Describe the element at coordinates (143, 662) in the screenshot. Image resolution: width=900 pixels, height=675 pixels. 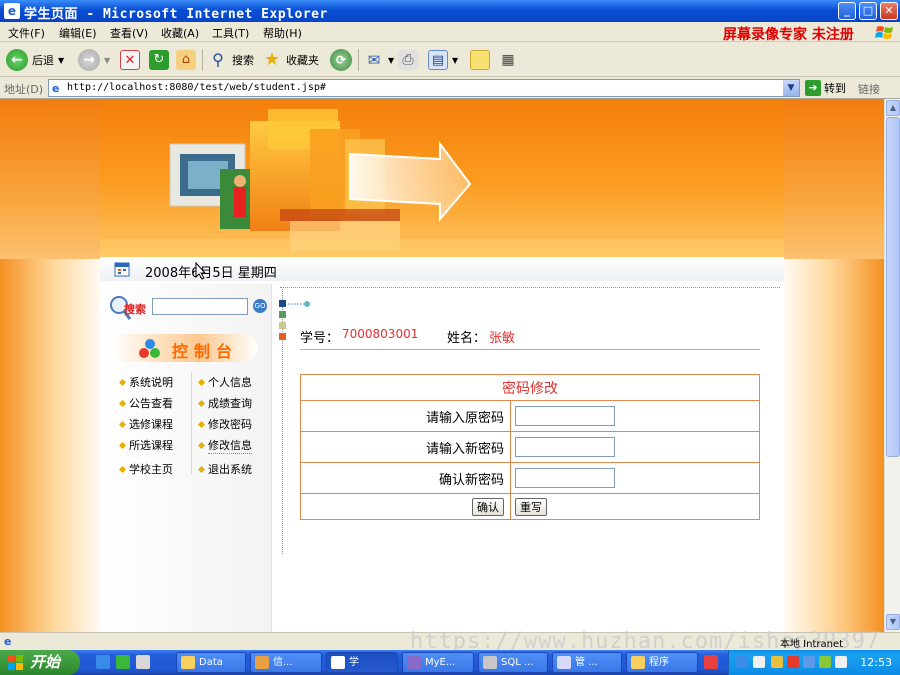
I see `quicklaunch-desktop-icon` at that location.